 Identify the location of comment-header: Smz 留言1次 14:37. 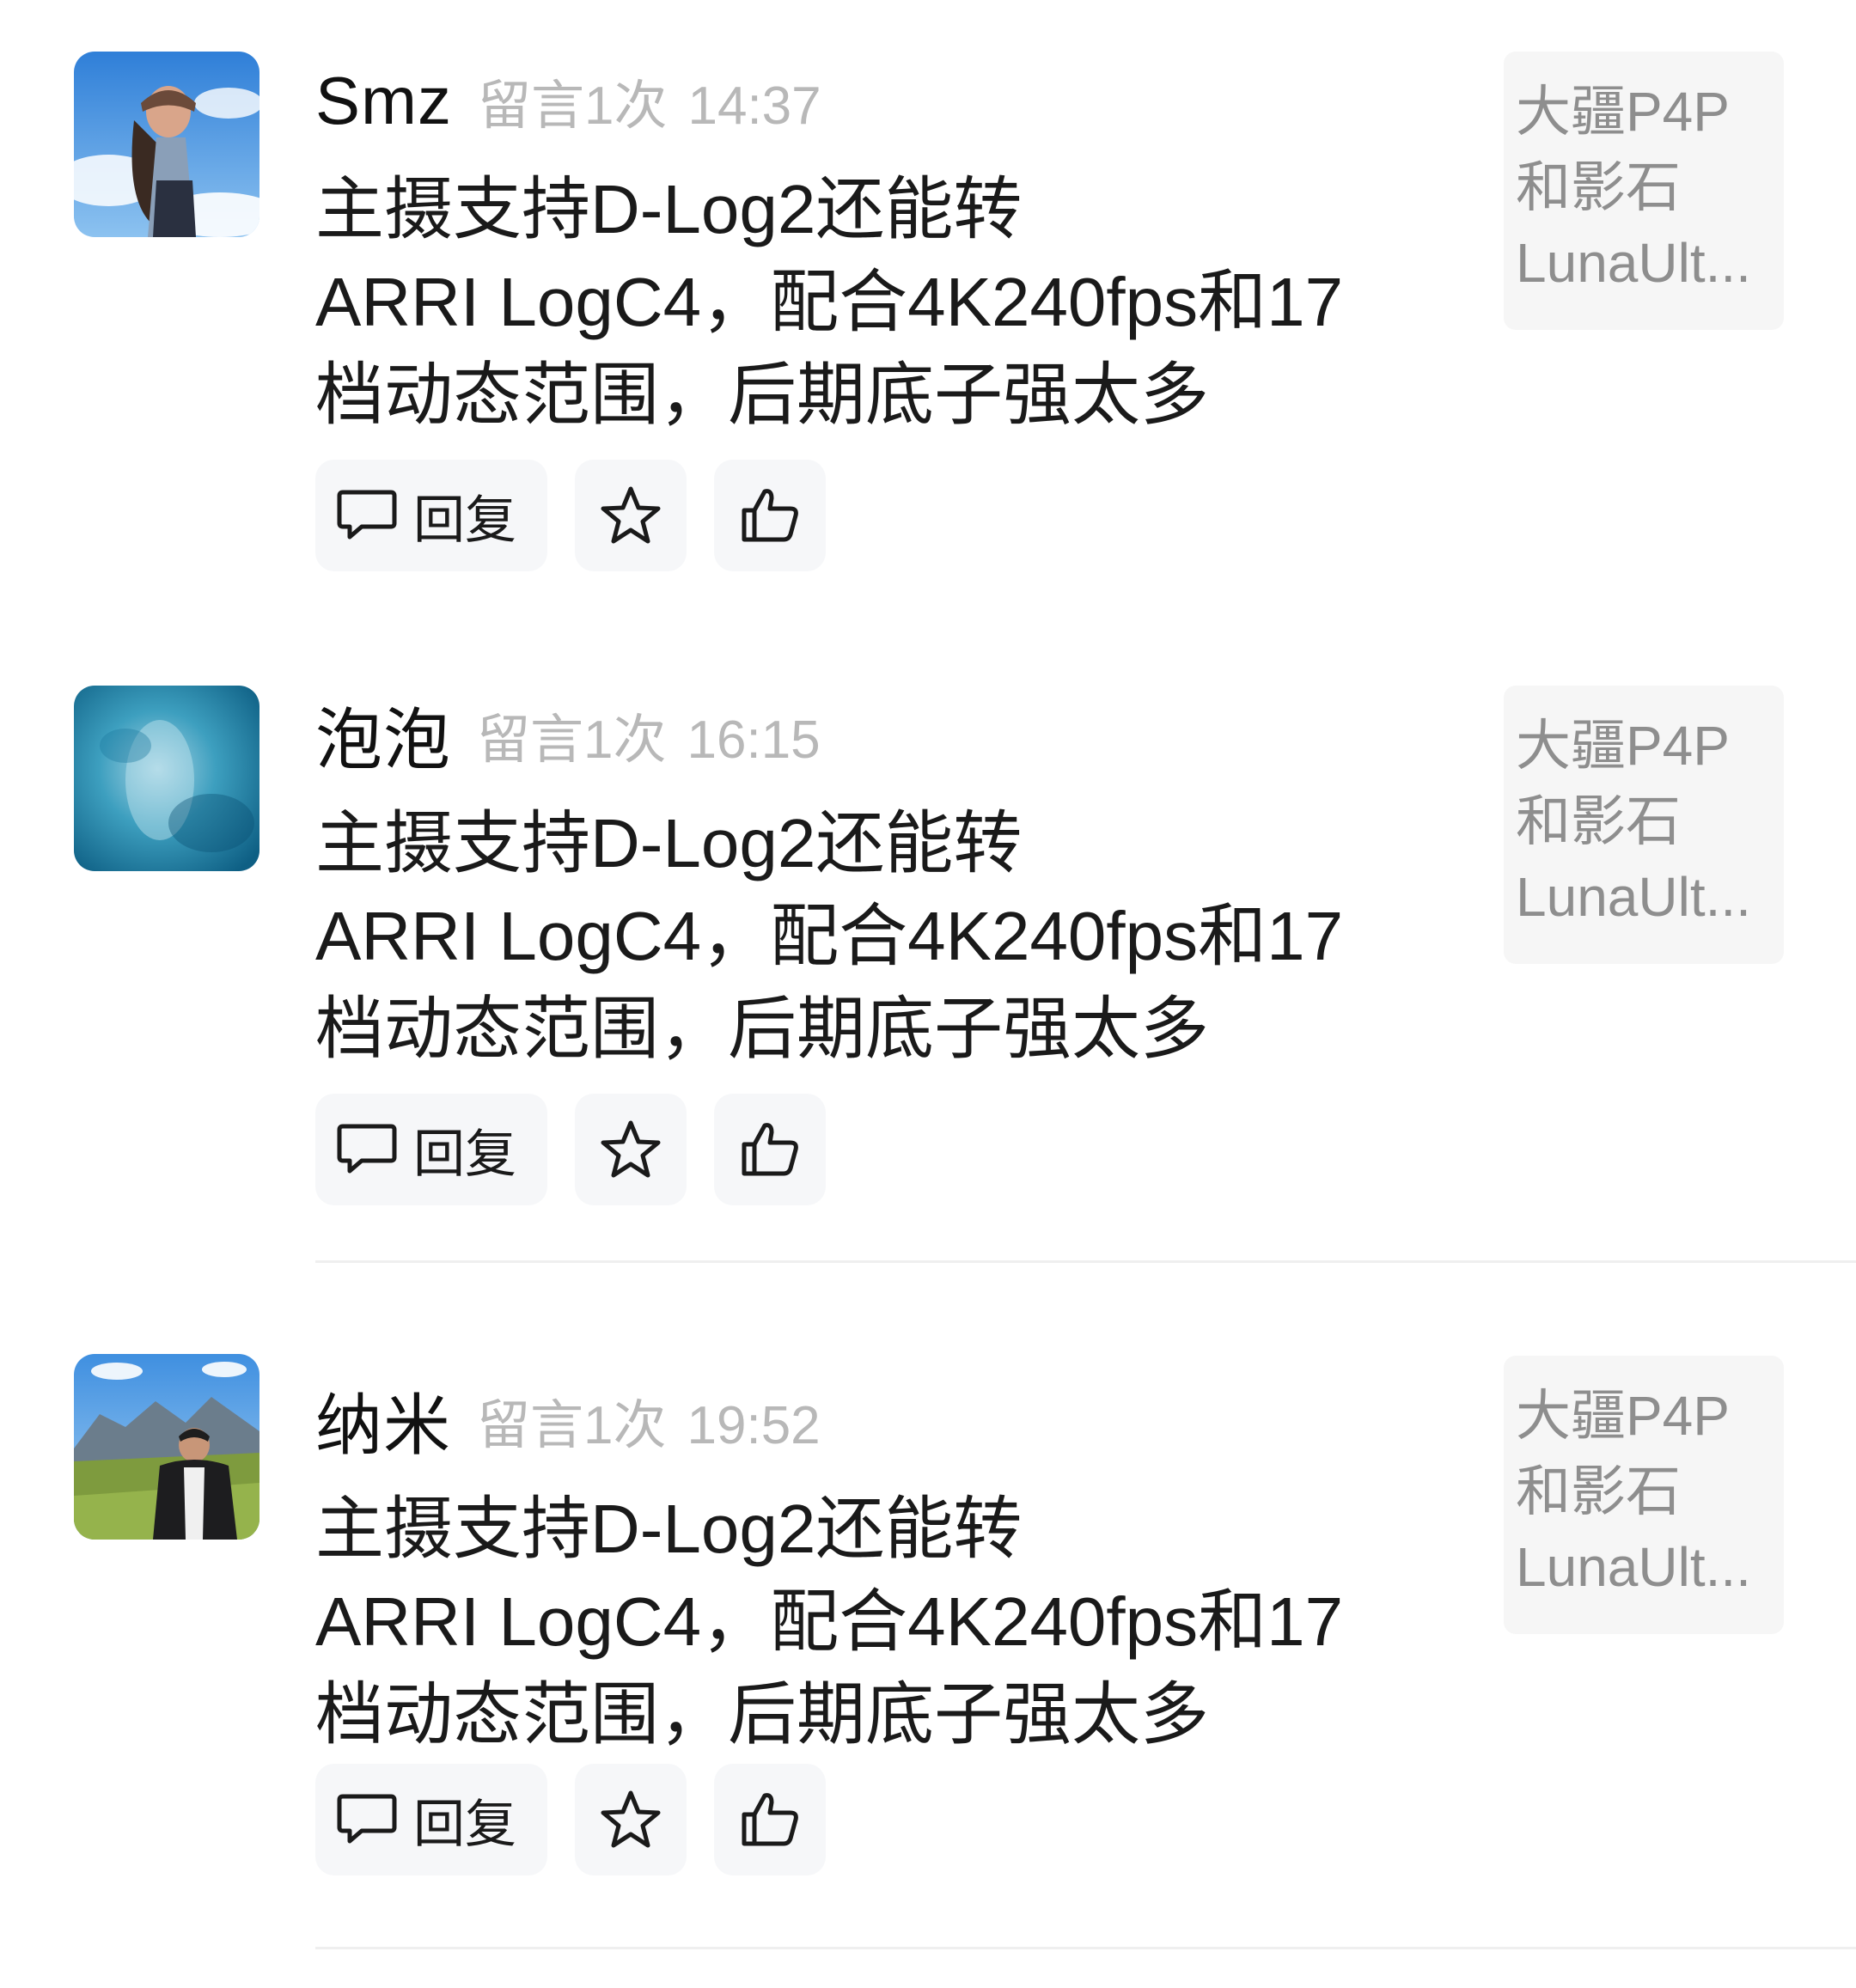
(568, 100).